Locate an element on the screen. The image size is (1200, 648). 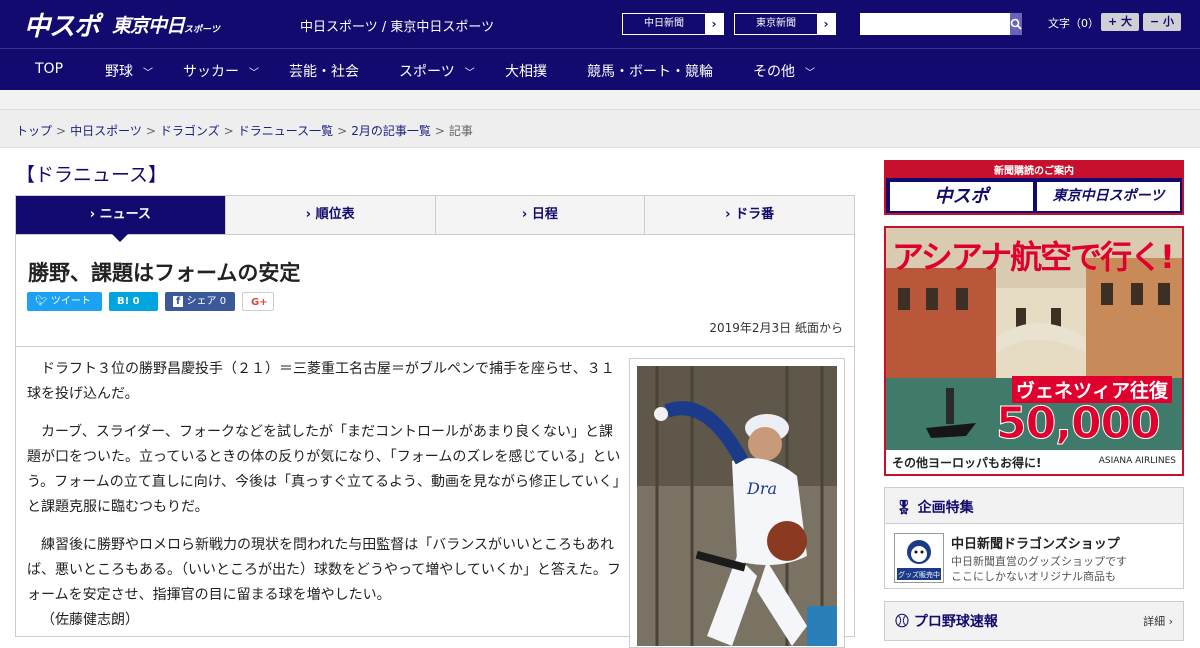
article-paragraph: （佐藤健志朗） is located at coordinates (90, 620).